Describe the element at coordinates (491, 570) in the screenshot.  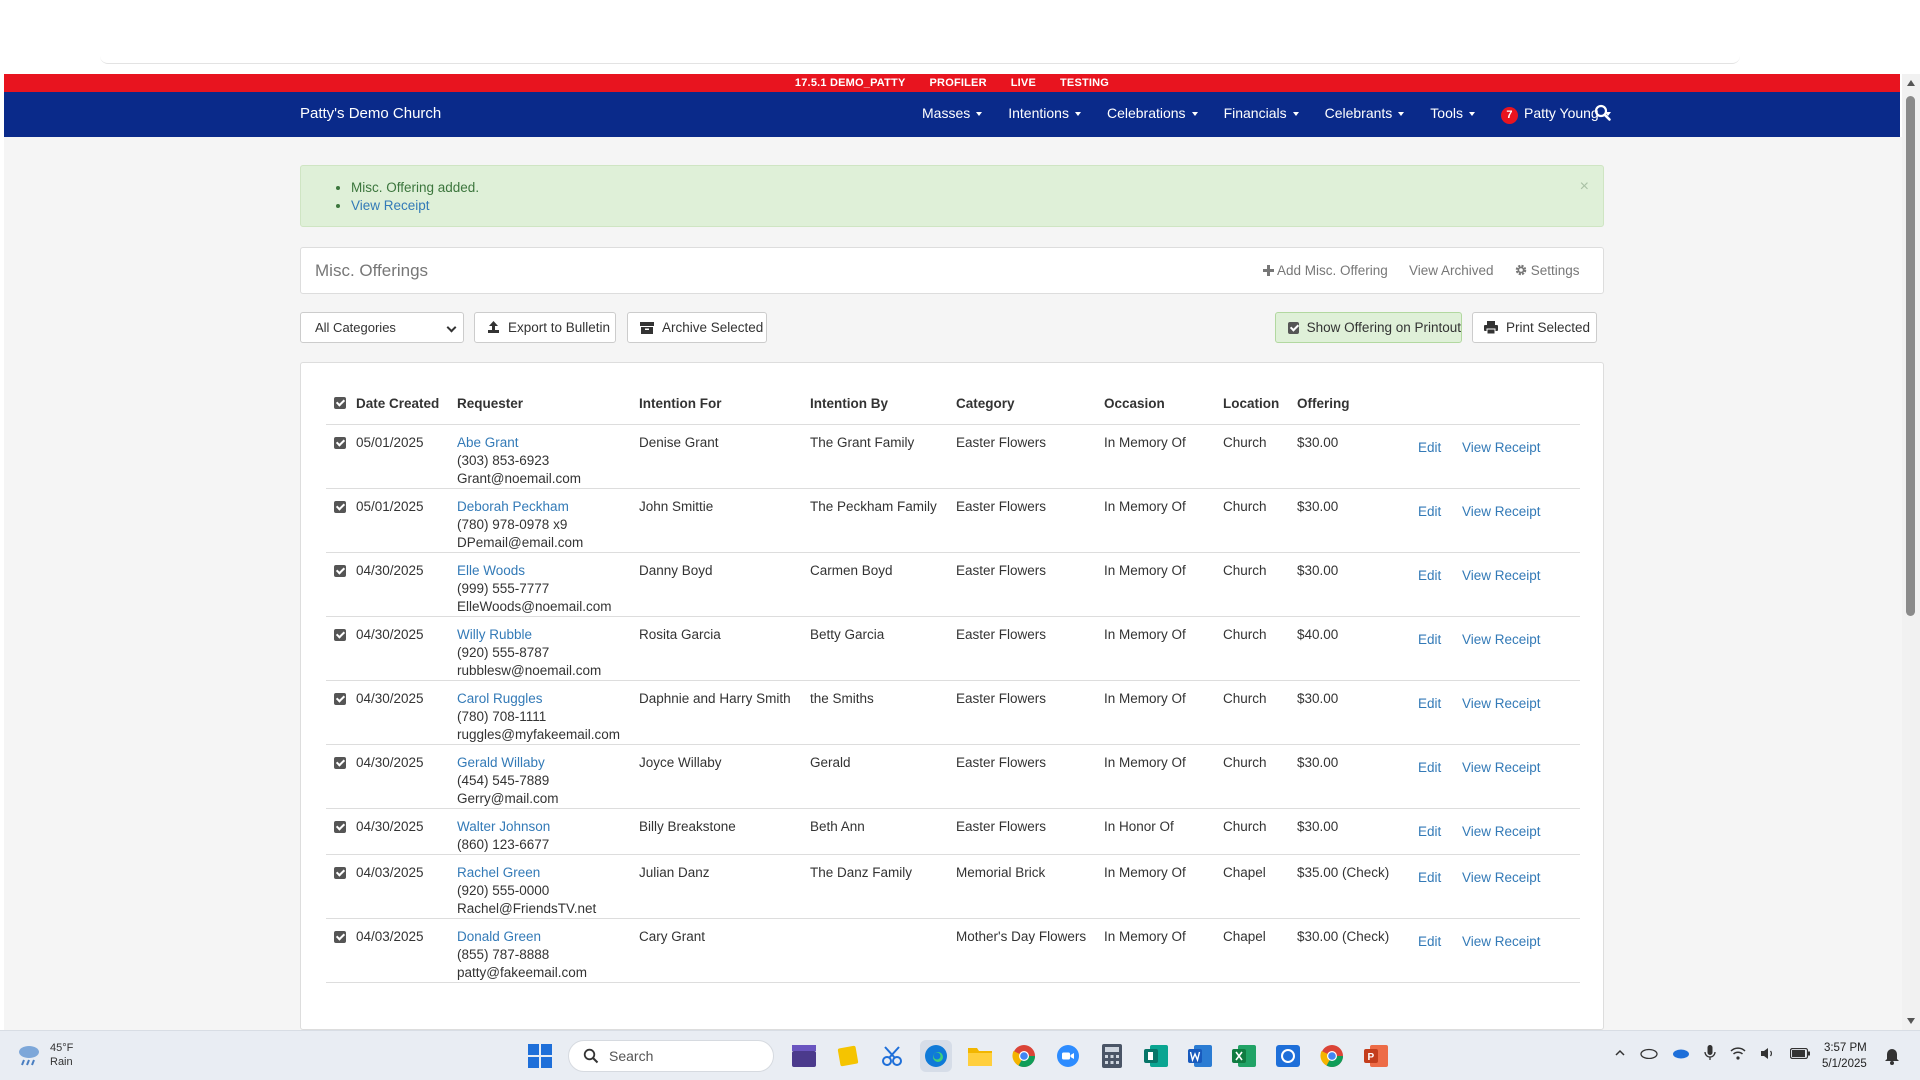
I see `requester-link: Elle Woods` at that location.